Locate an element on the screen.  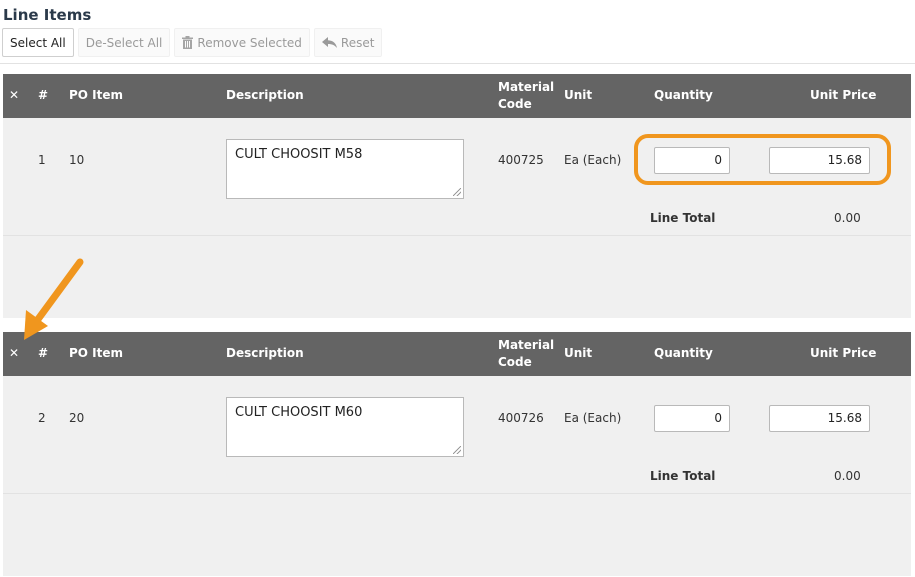
reply-arrow-icon is located at coordinates (329, 42).